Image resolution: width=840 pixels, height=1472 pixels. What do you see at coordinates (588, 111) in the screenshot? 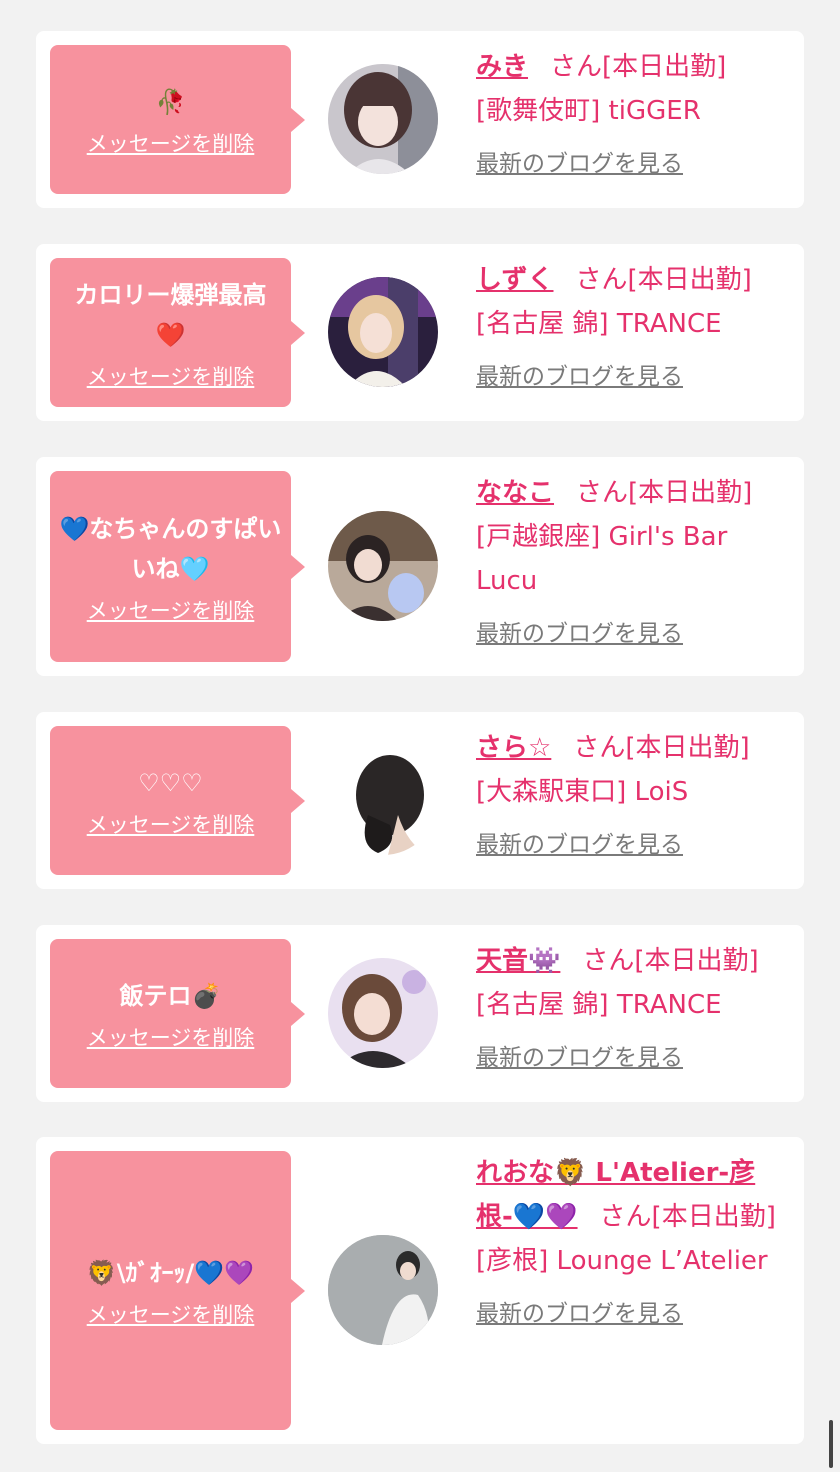
I see `shop-name: [歌舞伎町] tiGGER` at bounding box center [588, 111].